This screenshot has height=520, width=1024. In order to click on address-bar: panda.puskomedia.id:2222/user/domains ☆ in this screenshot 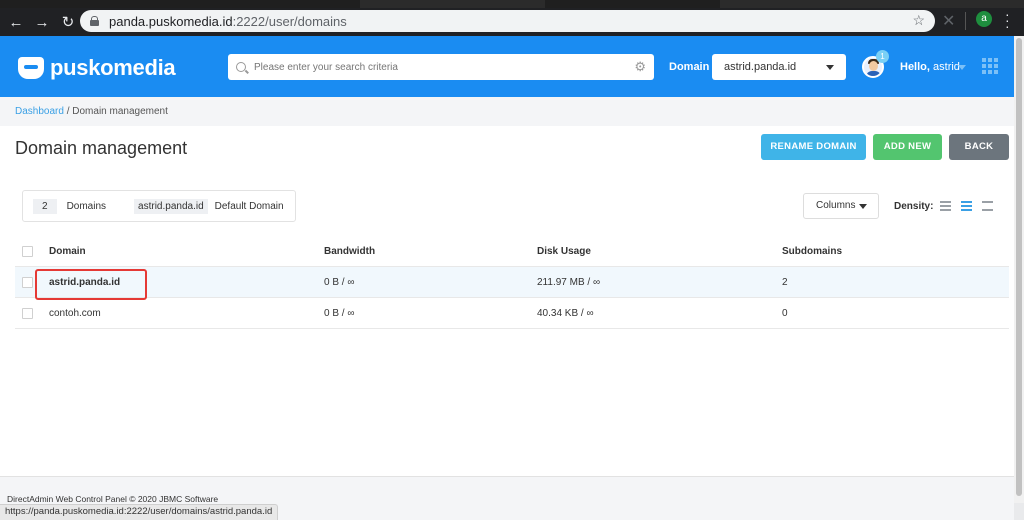, I will do `click(507, 21)`.